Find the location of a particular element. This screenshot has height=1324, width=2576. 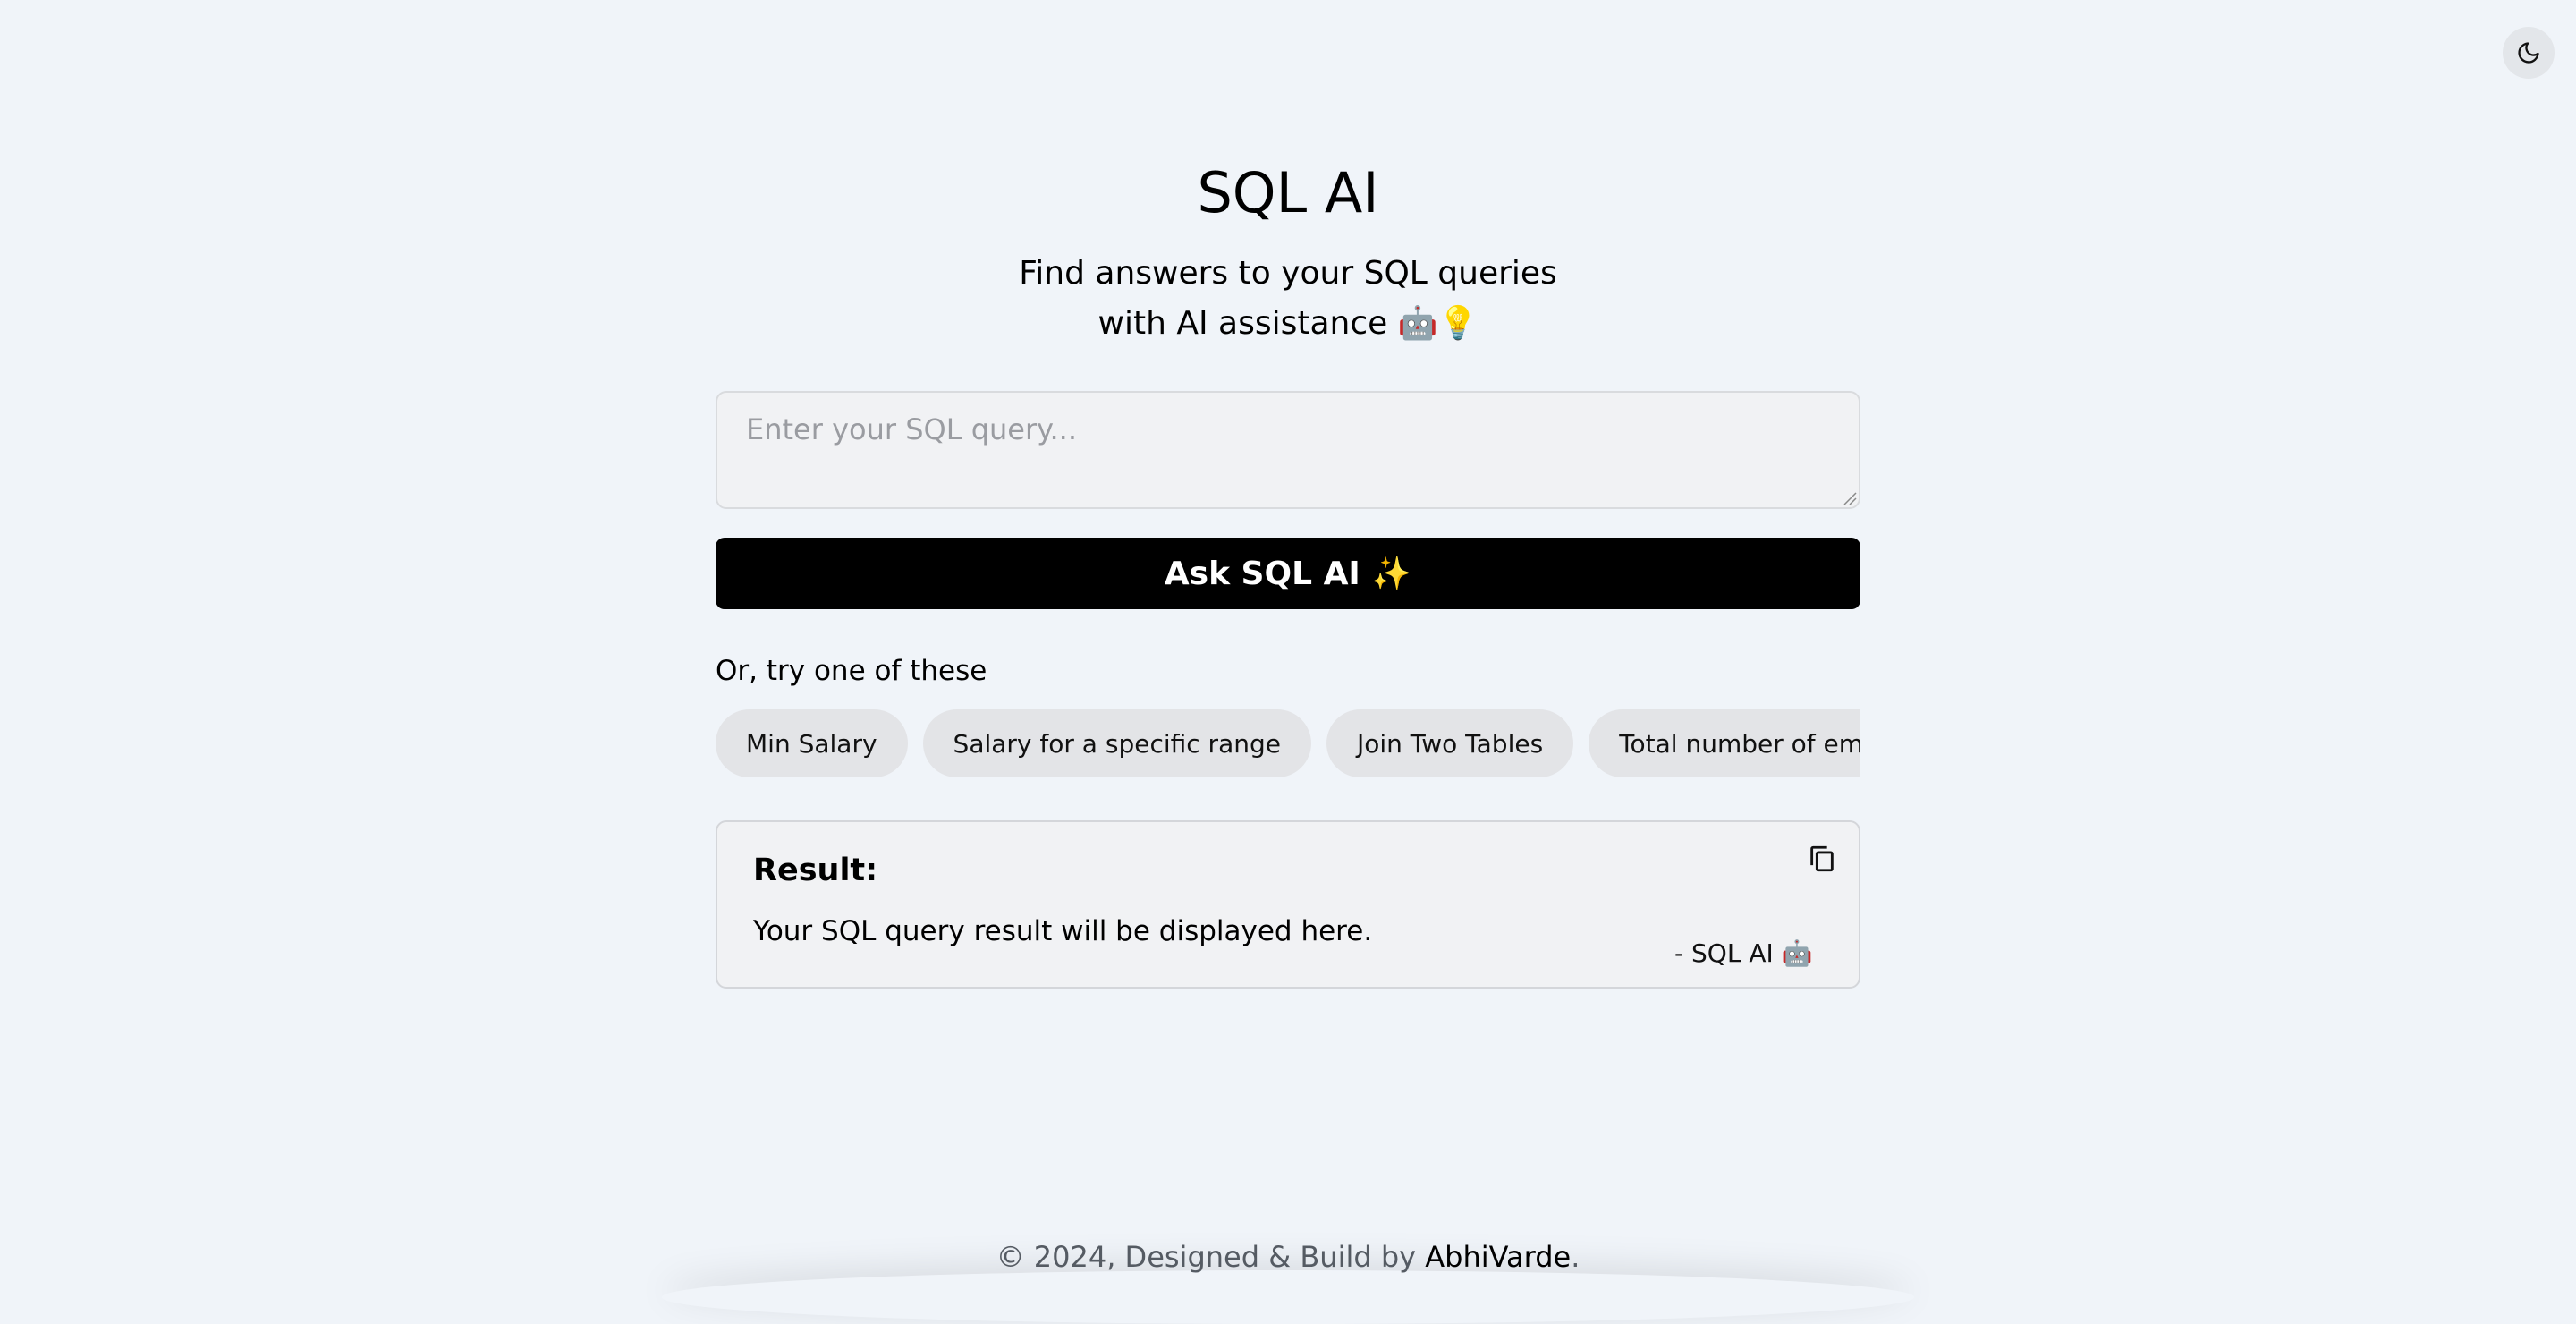

subtitle-line-2: with AI assistance 🤖💡 is located at coordinates (1288, 324).